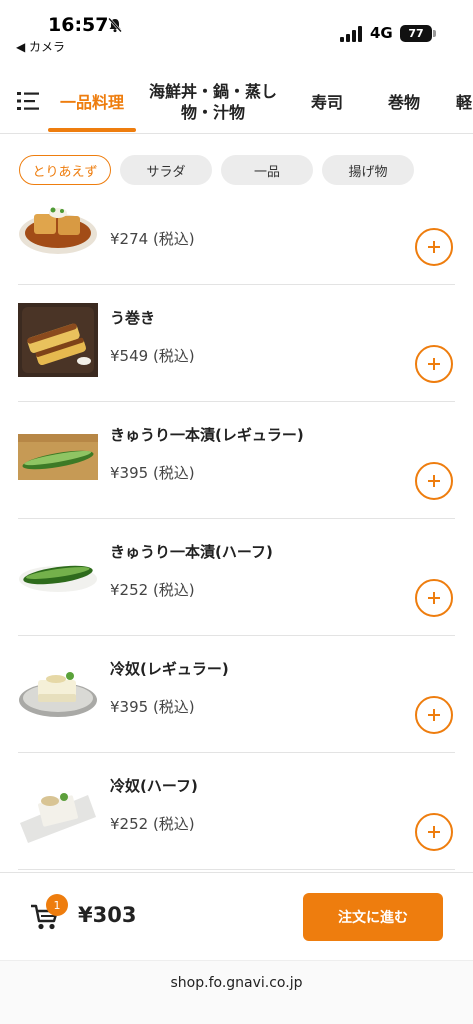 Image resolution: width=473 pixels, height=1024 pixels. Describe the element at coordinates (236, 29) in the screenshot. I see `status-bar: 16:57 ◀ カメラ 4G 77` at that location.